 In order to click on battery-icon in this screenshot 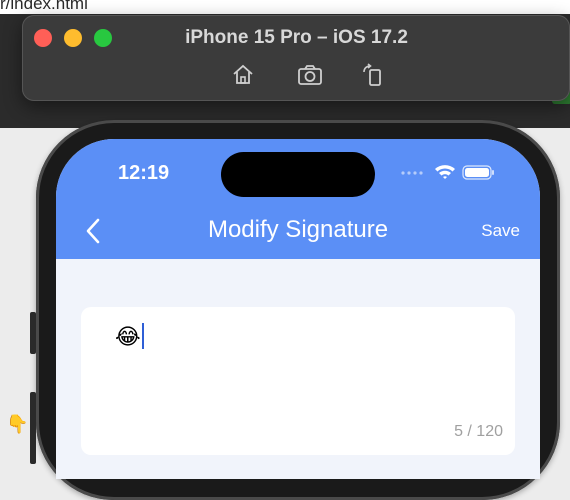, I will do `click(478, 172)`.